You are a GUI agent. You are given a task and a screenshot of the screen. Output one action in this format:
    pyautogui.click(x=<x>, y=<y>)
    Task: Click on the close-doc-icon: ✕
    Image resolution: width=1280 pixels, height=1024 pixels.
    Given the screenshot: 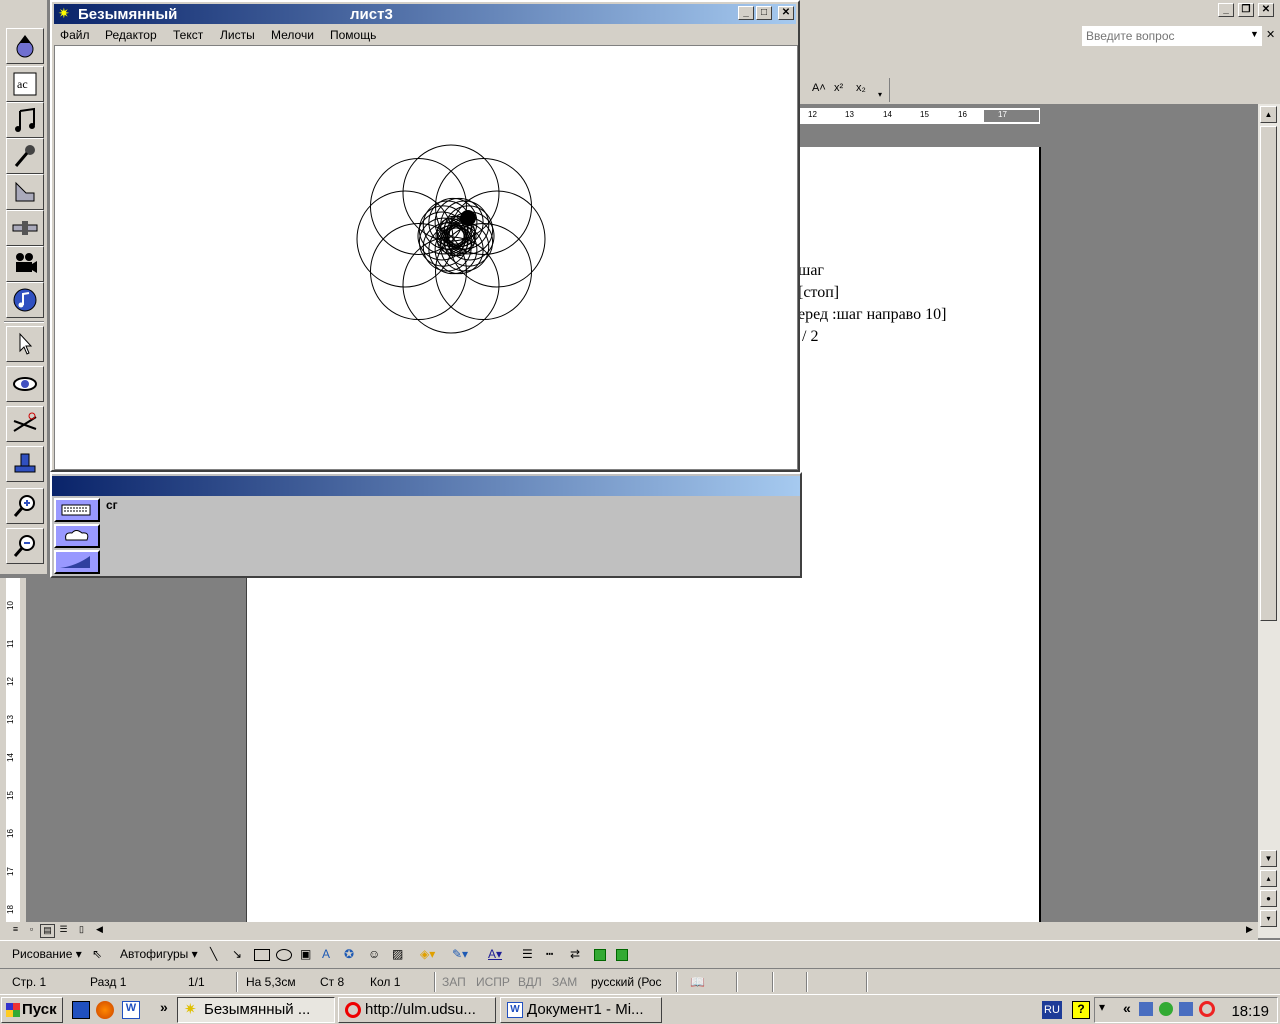 What is the action you would take?
    pyautogui.click(x=1270, y=34)
    